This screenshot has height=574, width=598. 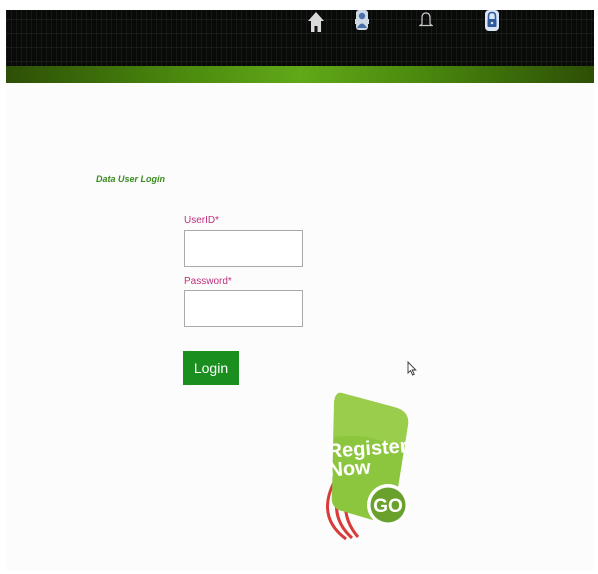 What do you see at coordinates (388, 506) in the screenshot?
I see `badge-text-go: GO` at bounding box center [388, 506].